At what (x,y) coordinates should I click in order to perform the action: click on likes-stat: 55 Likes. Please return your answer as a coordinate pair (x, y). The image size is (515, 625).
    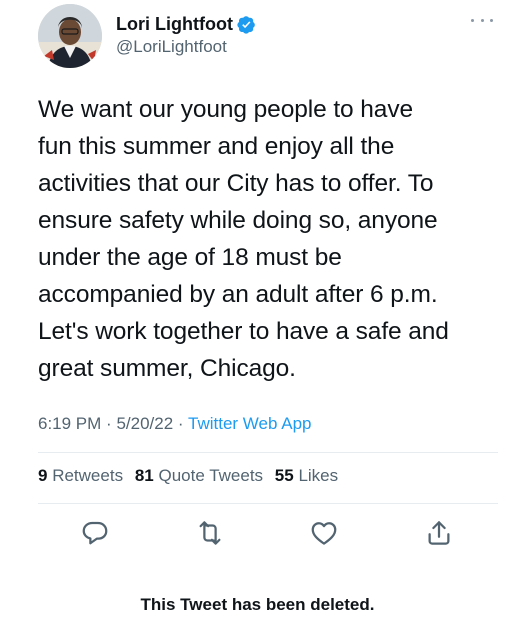
    Looking at the image, I should click on (306, 475).